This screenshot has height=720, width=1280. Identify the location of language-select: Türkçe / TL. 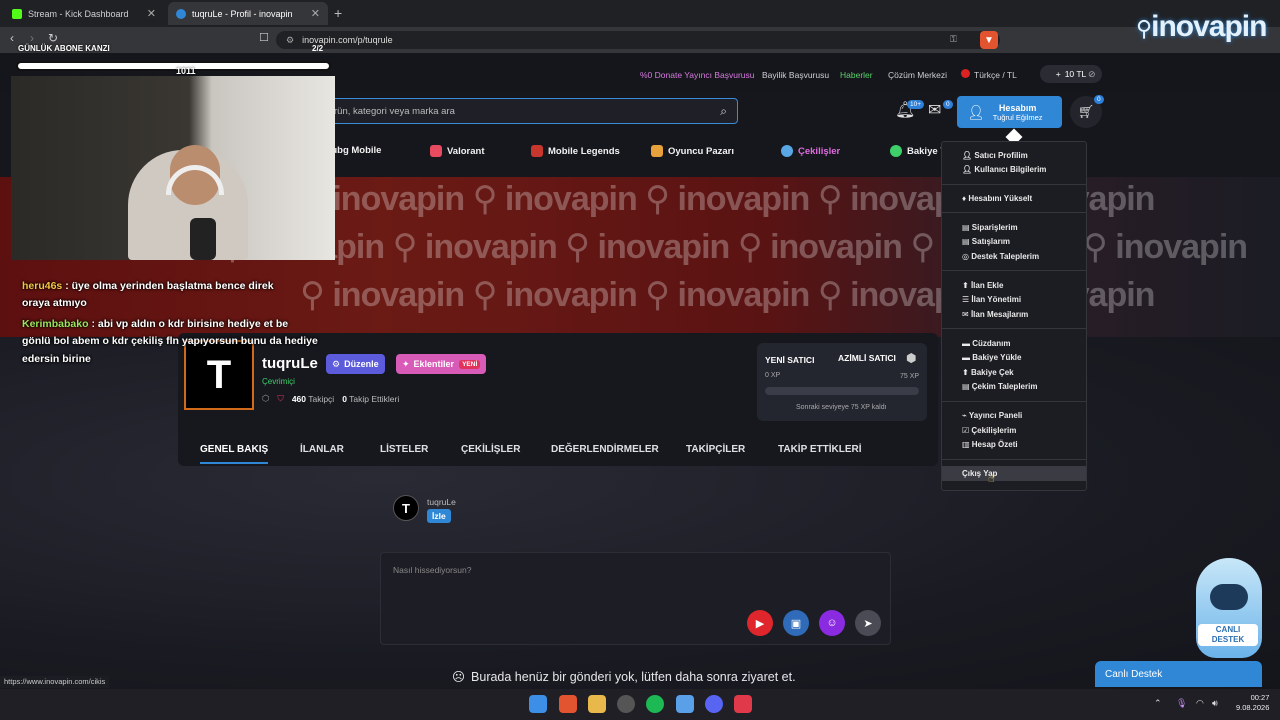
(995, 75).